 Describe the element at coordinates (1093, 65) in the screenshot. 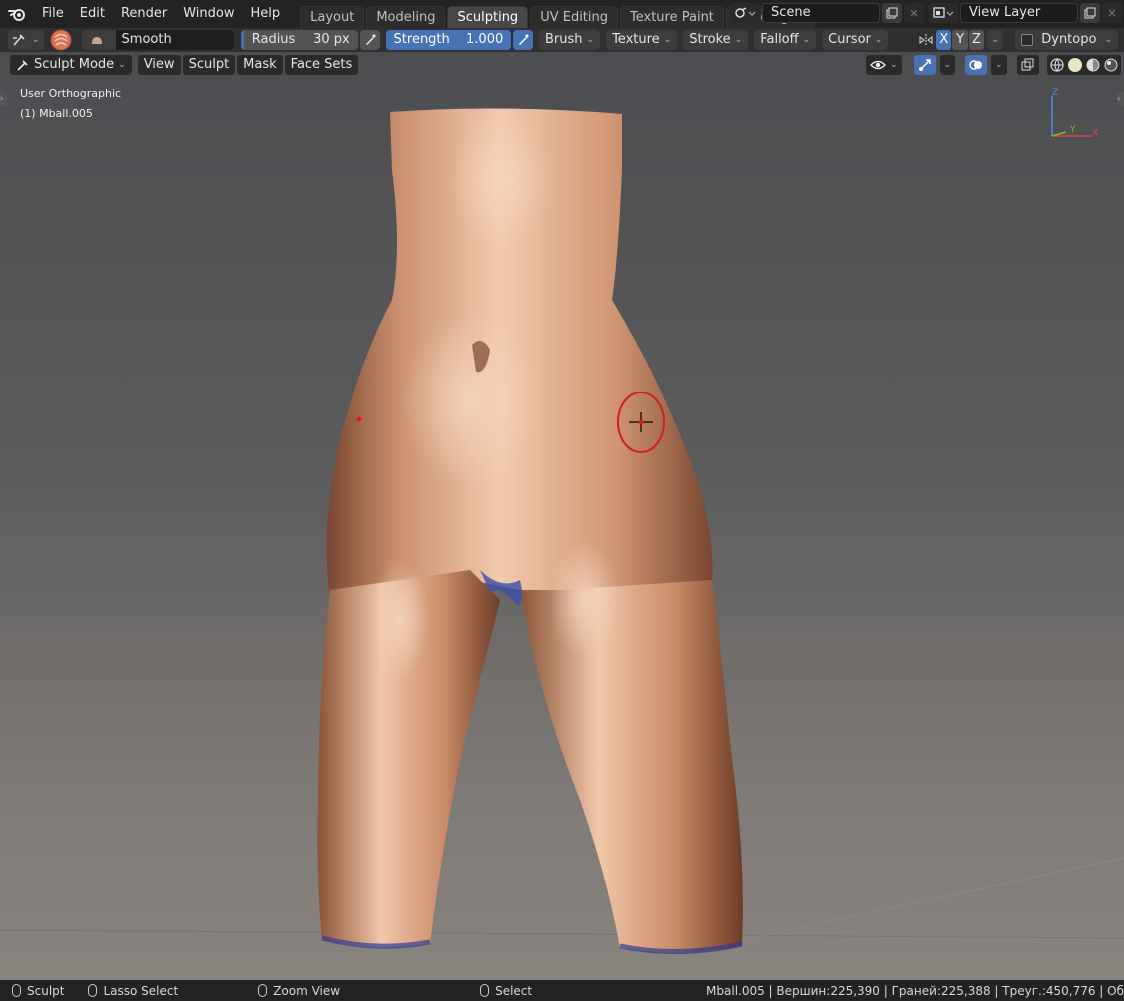

I see `material-preview-icon` at that location.